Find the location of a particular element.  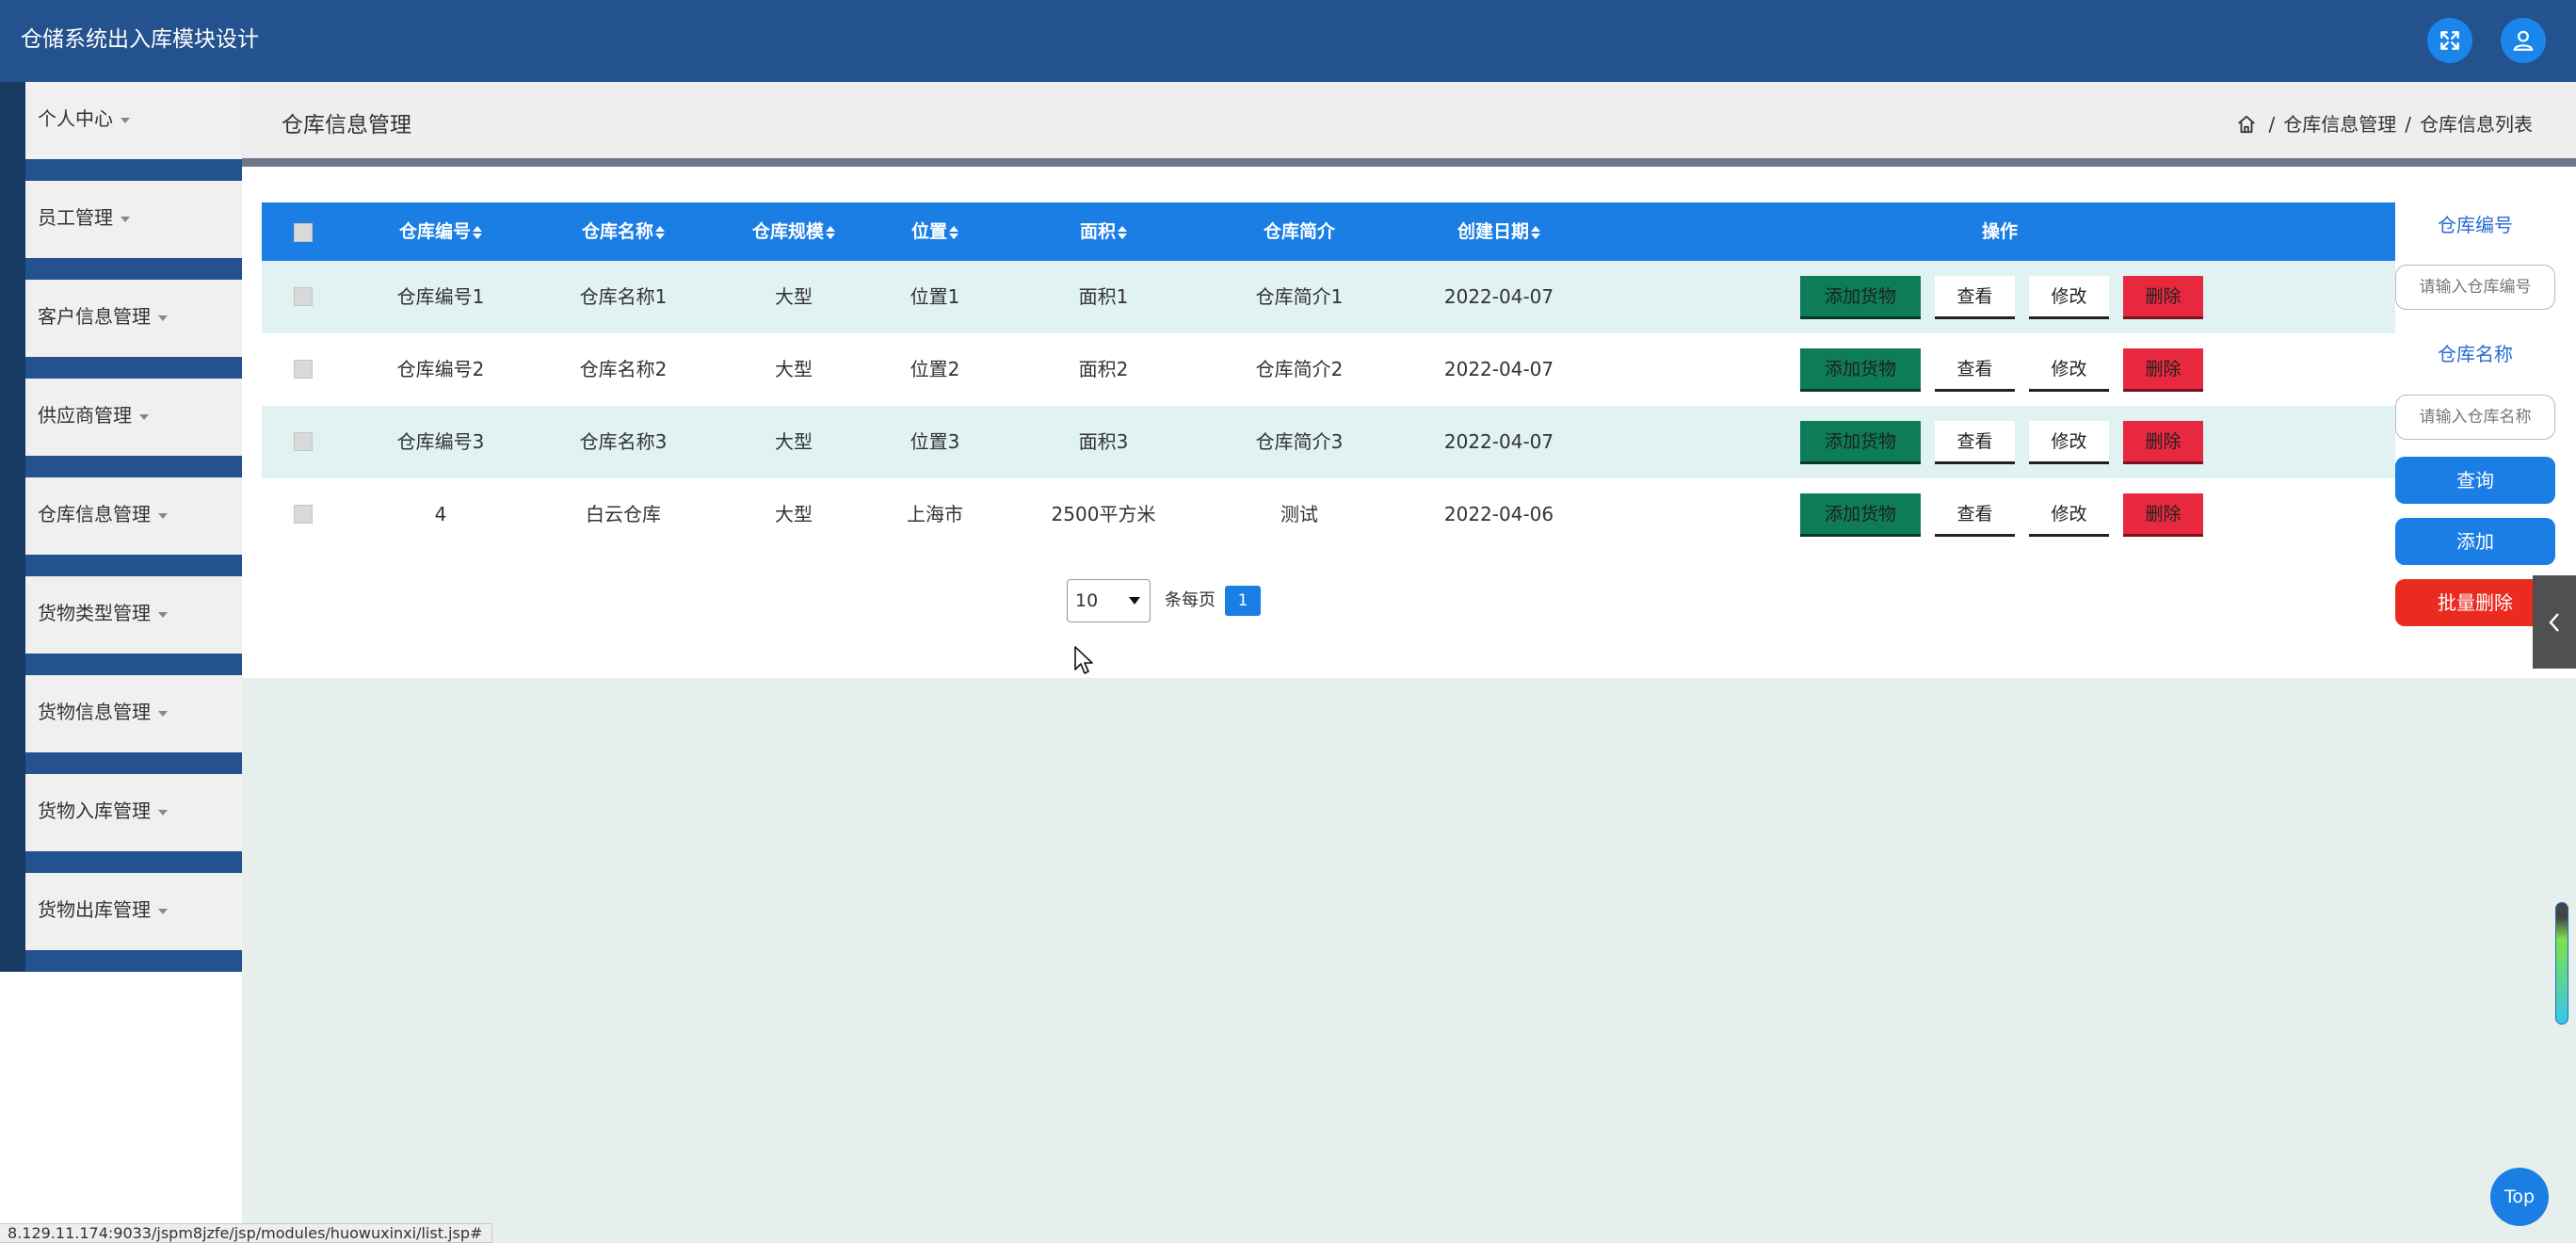

column-header-code: 仓库编号 is located at coordinates (441, 232).